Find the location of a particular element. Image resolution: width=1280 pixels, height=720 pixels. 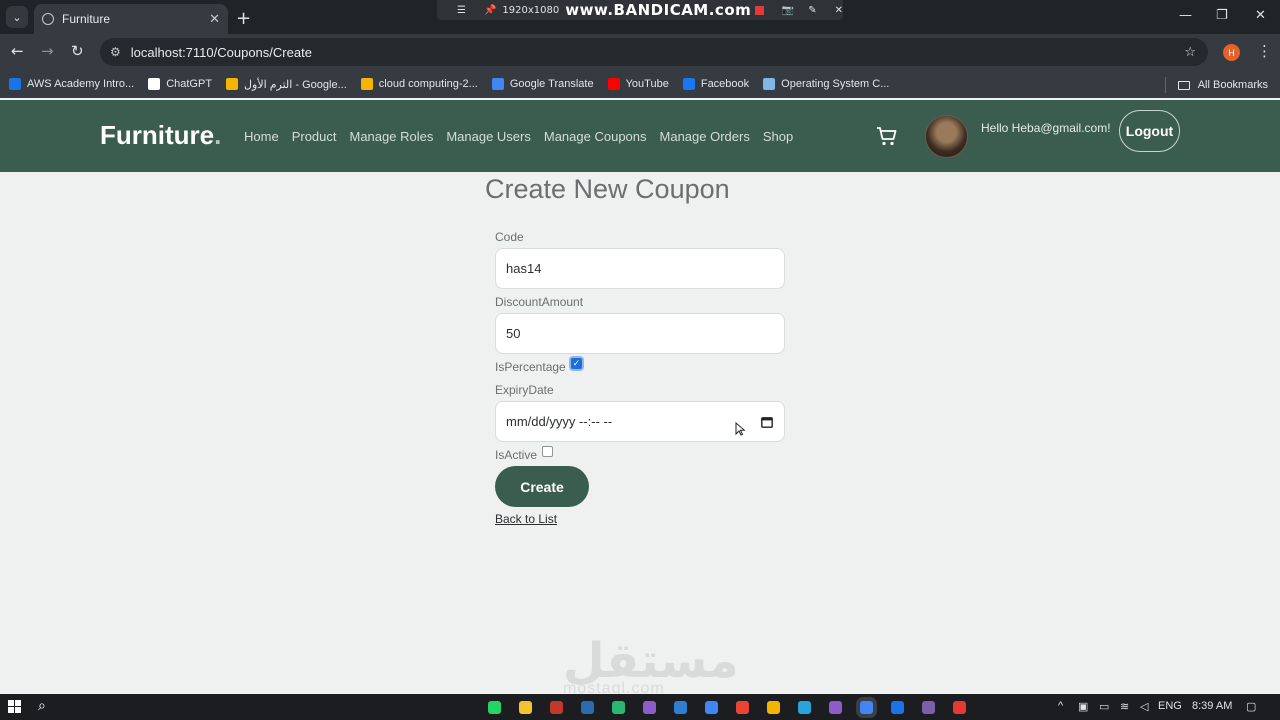

bookmark-label: Facebook is located at coordinates (725, 84).